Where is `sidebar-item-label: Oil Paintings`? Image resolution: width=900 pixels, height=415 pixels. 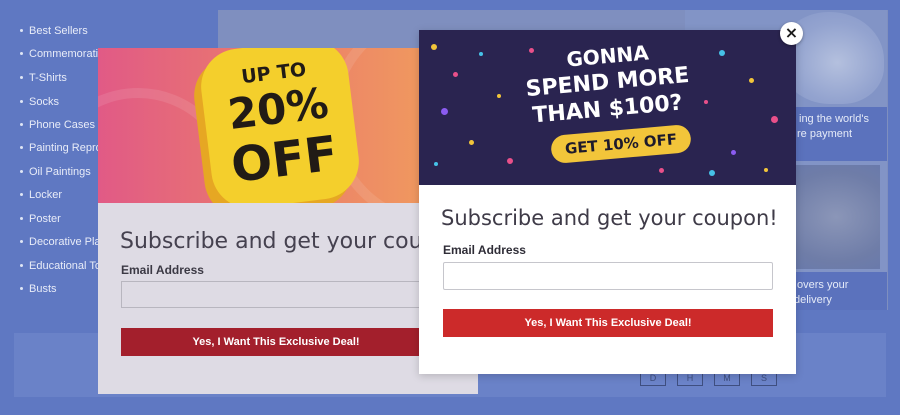
sidebar-item-label: Oil Paintings is located at coordinates (60, 172).